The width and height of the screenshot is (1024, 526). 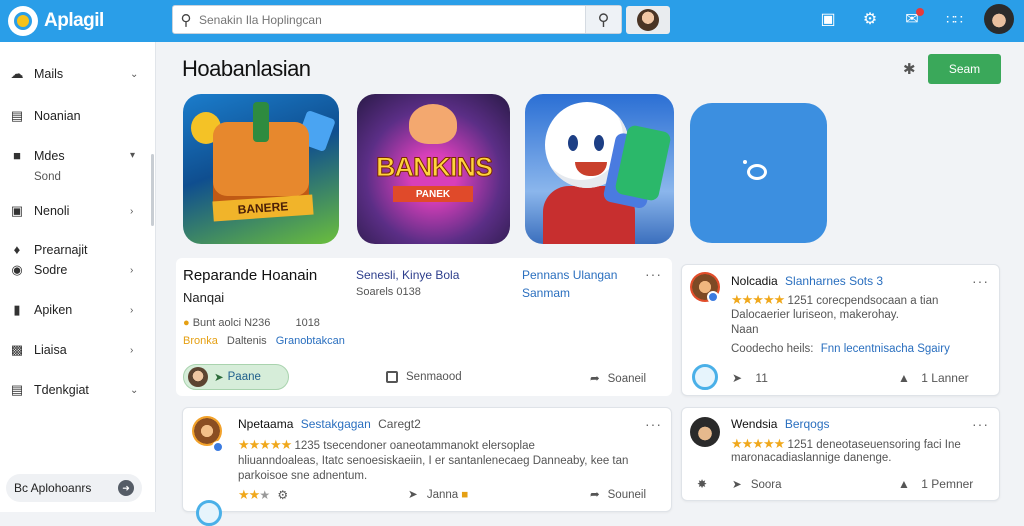 I want to click on arrow-right-icon: ➜, so click(x=126, y=488).